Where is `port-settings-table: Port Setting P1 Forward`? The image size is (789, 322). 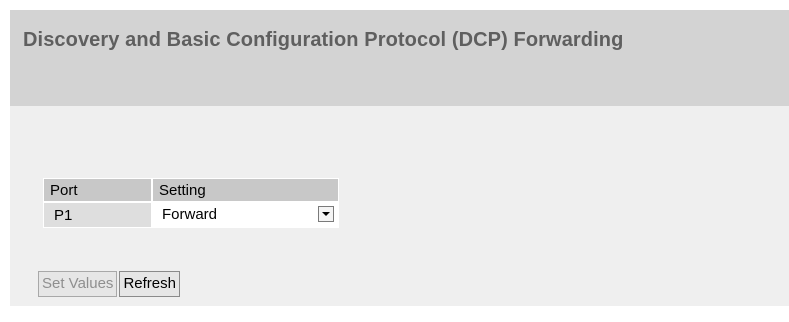
port-settings-table: Port Setting P1 Forward is located at coordinates (191, 203).